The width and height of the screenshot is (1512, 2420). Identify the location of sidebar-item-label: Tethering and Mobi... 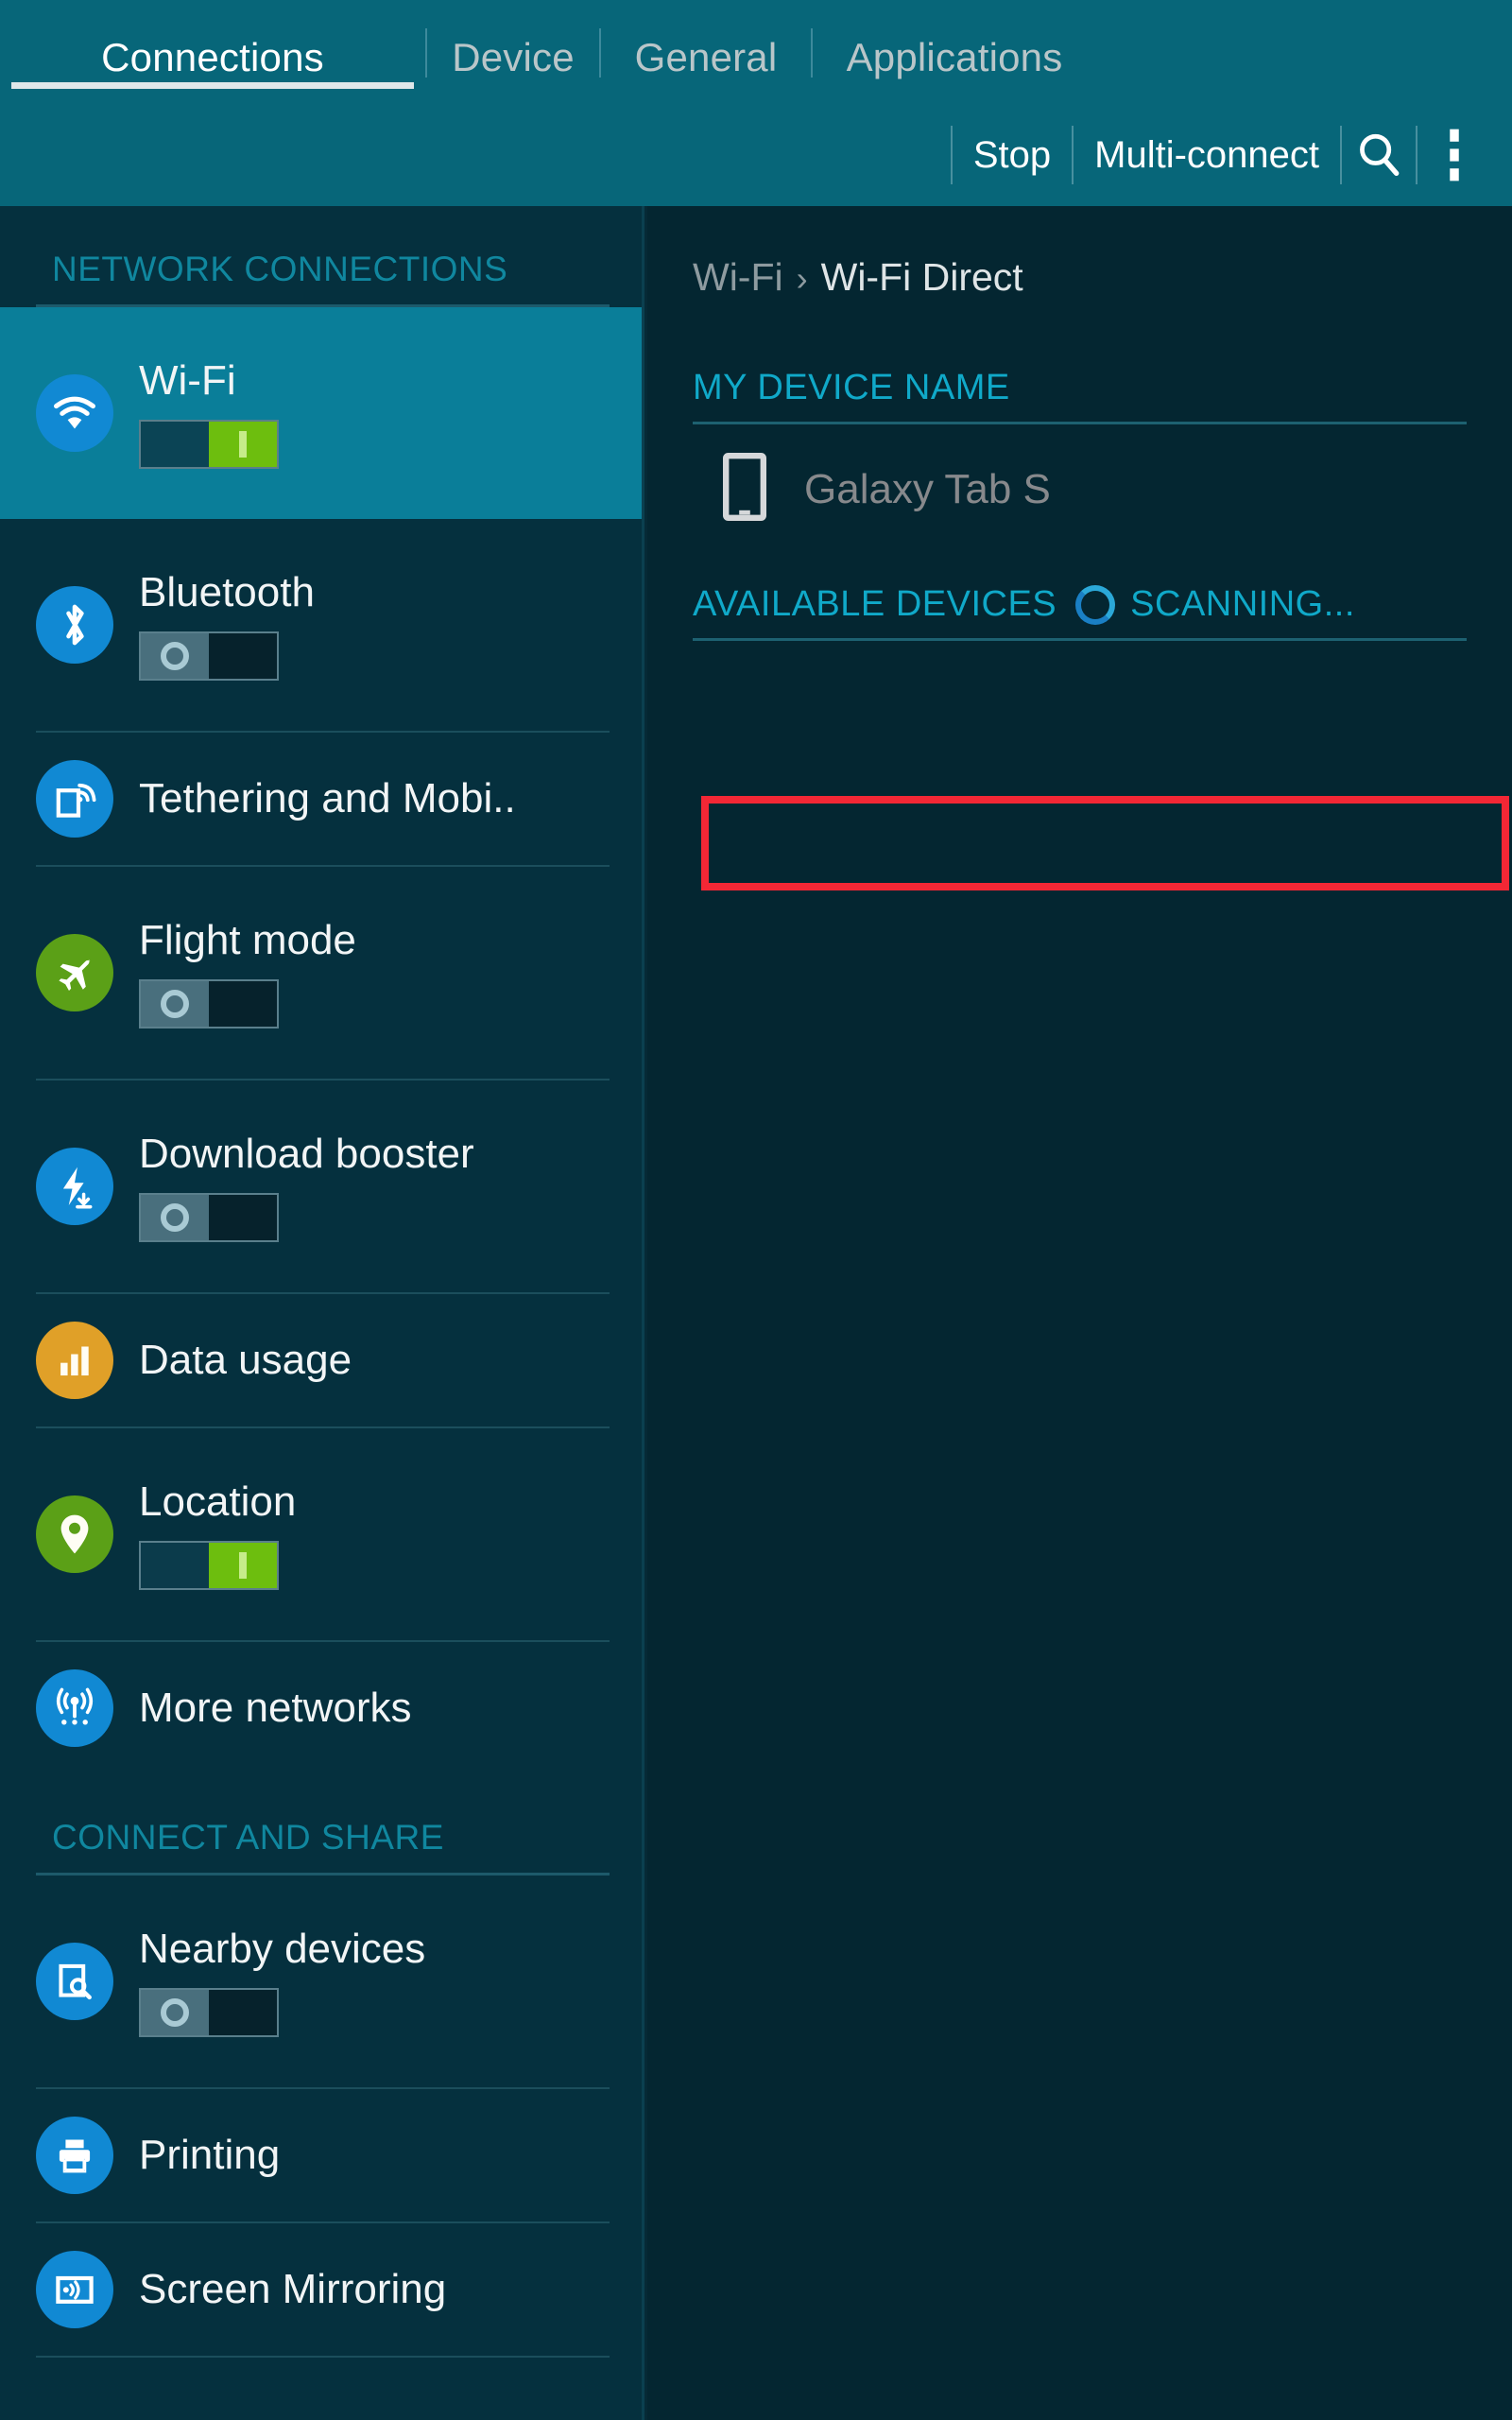
(327, 799).